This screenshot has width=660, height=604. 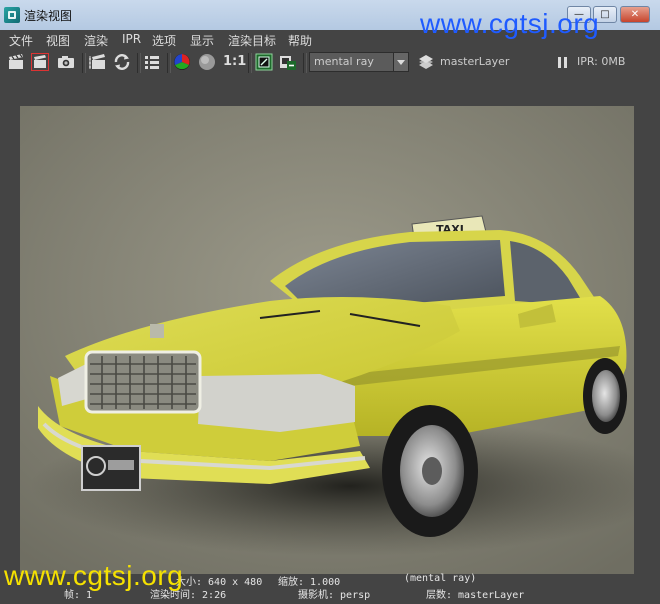 What do you see at coordinates (264, 62) in the screenshot?
I see `keep-image-icon` at bounding box center [264, 62].